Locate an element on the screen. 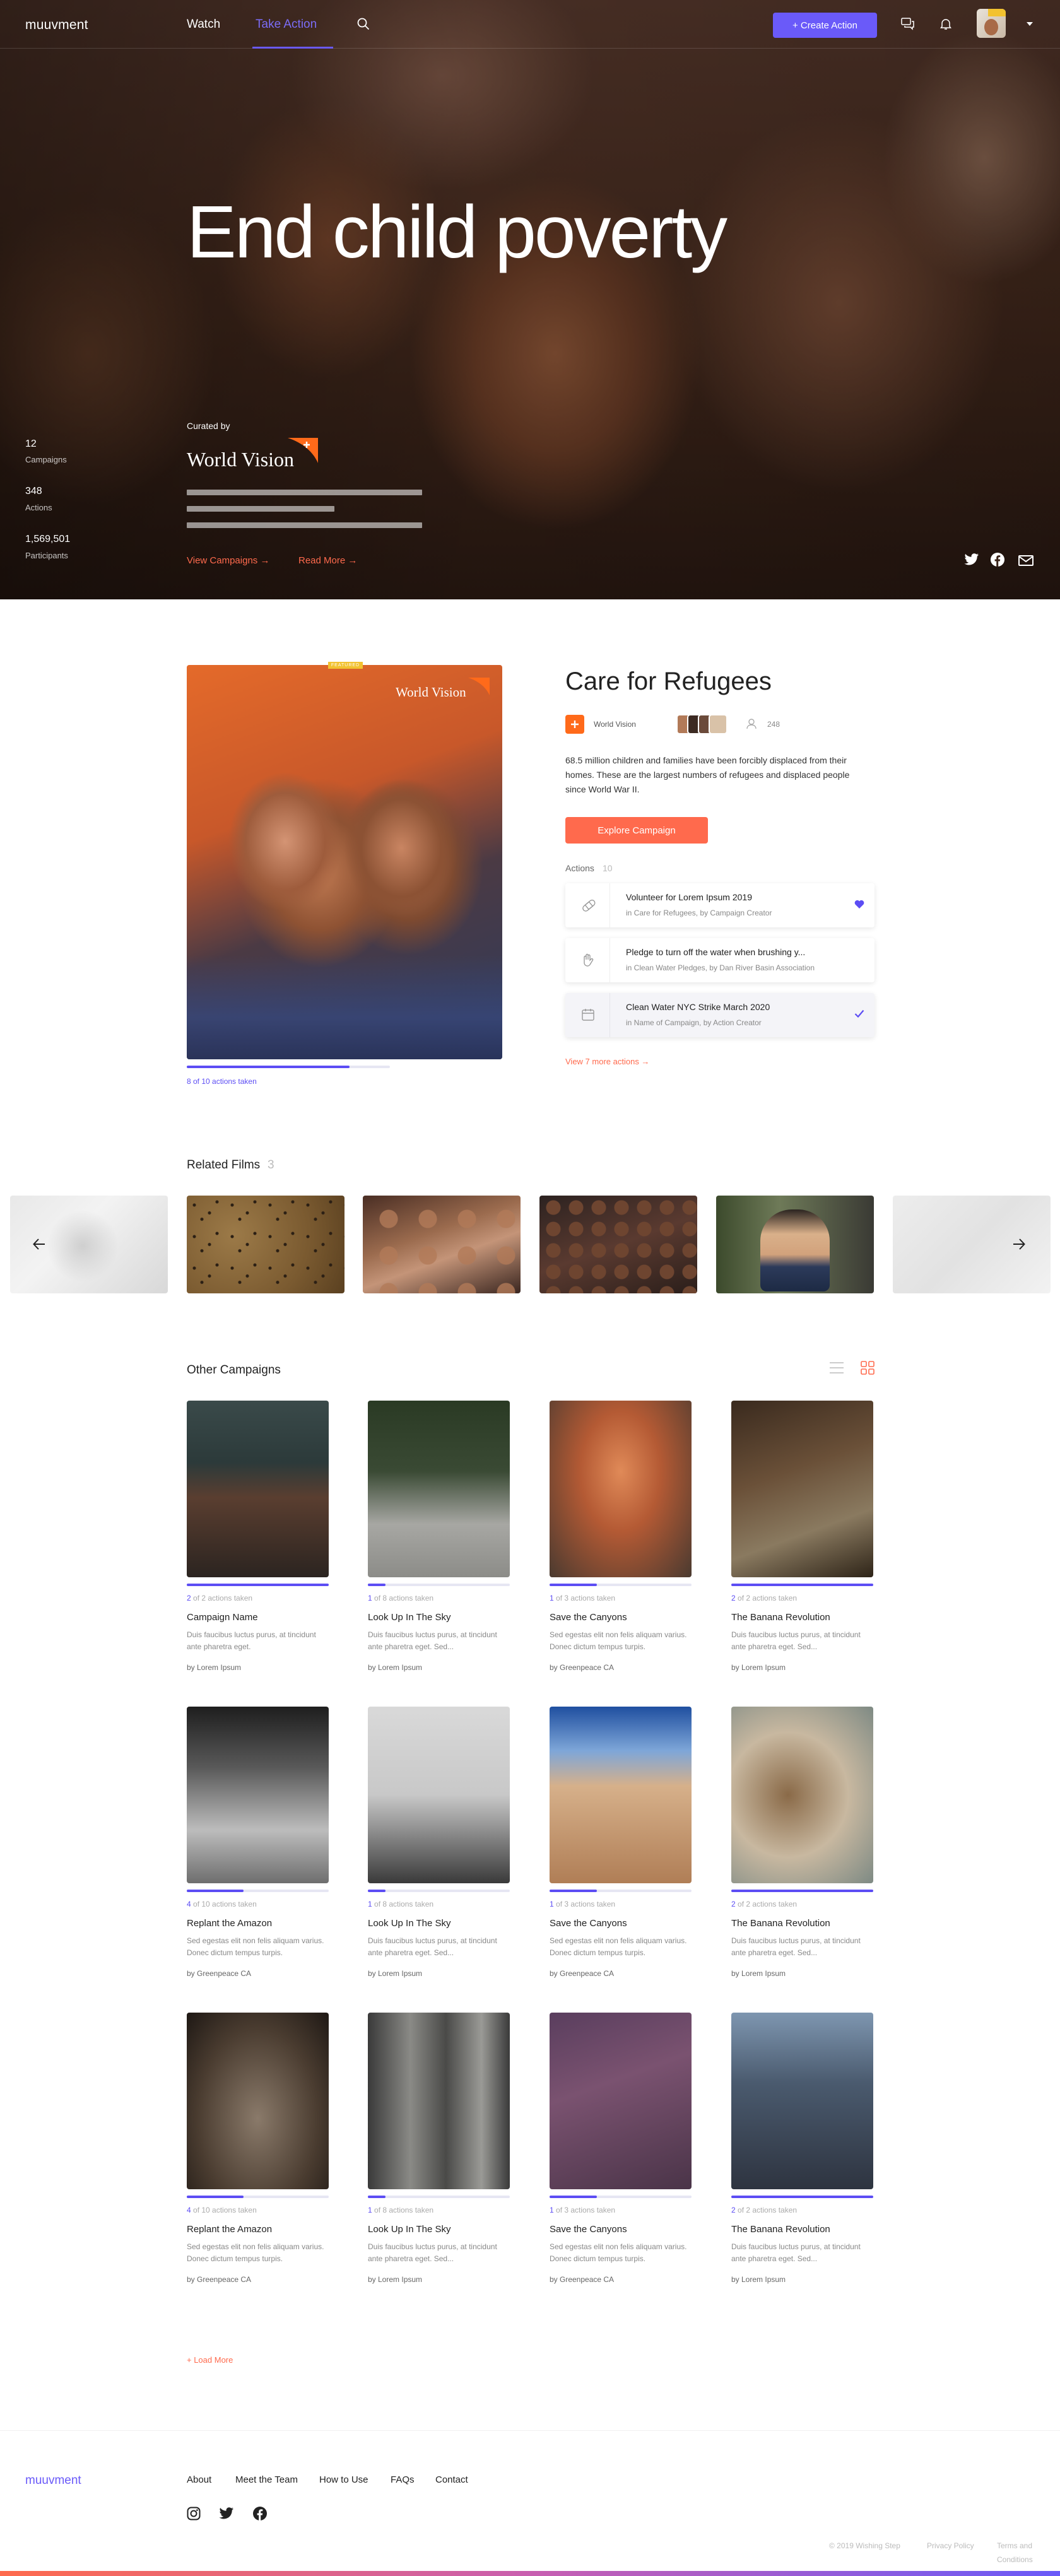 This screenshot has height=2576, width=1060. read-more-link: Read More → is located at coordinates (327, 560).